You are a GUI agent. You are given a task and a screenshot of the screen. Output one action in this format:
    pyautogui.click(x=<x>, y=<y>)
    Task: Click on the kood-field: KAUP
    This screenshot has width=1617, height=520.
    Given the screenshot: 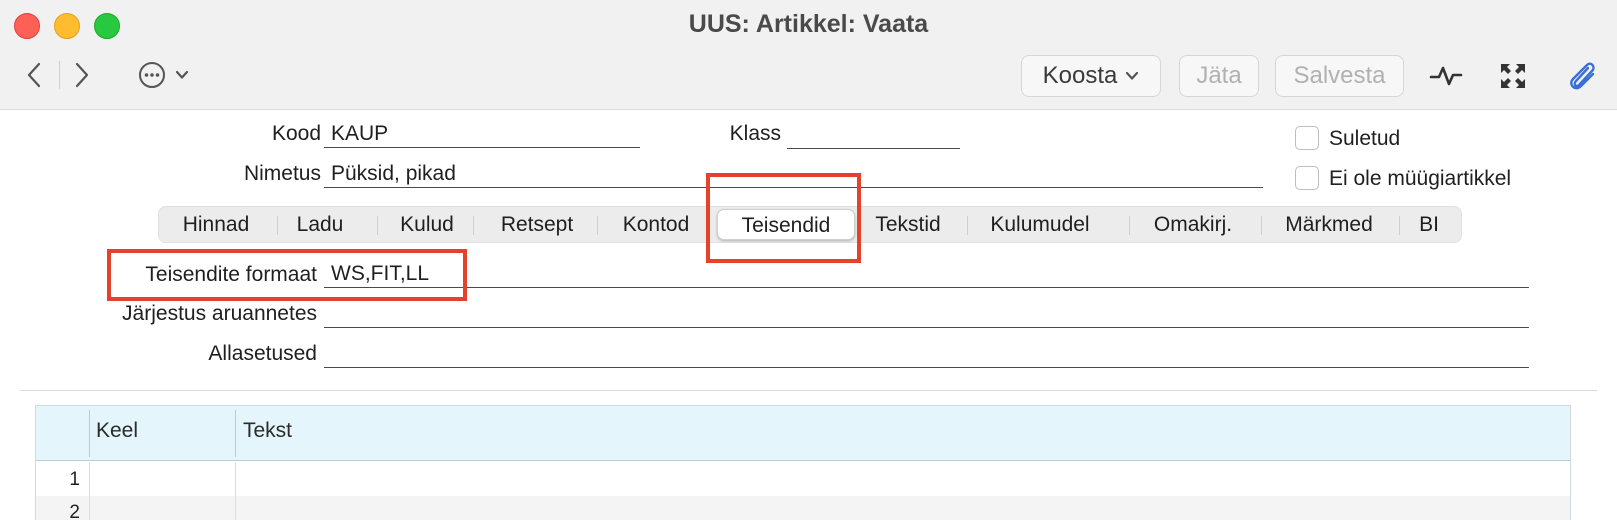 What is the action you would take?
    pyautogui.click(x=482, y=134)
    